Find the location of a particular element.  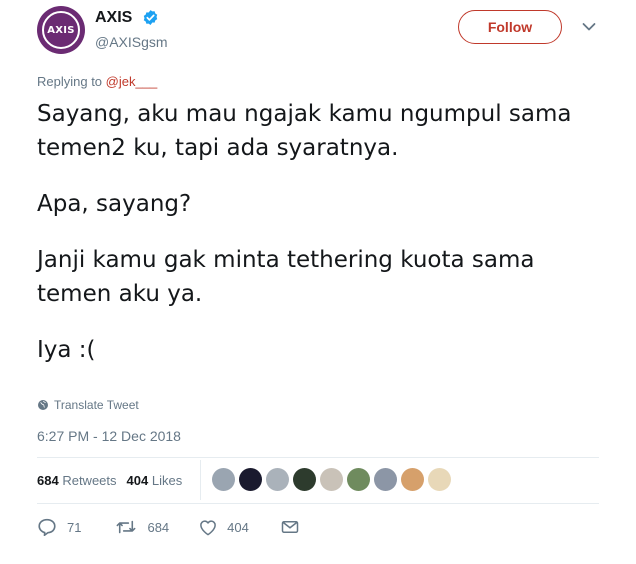

liker-avatars is located at coordinates (331, 479).